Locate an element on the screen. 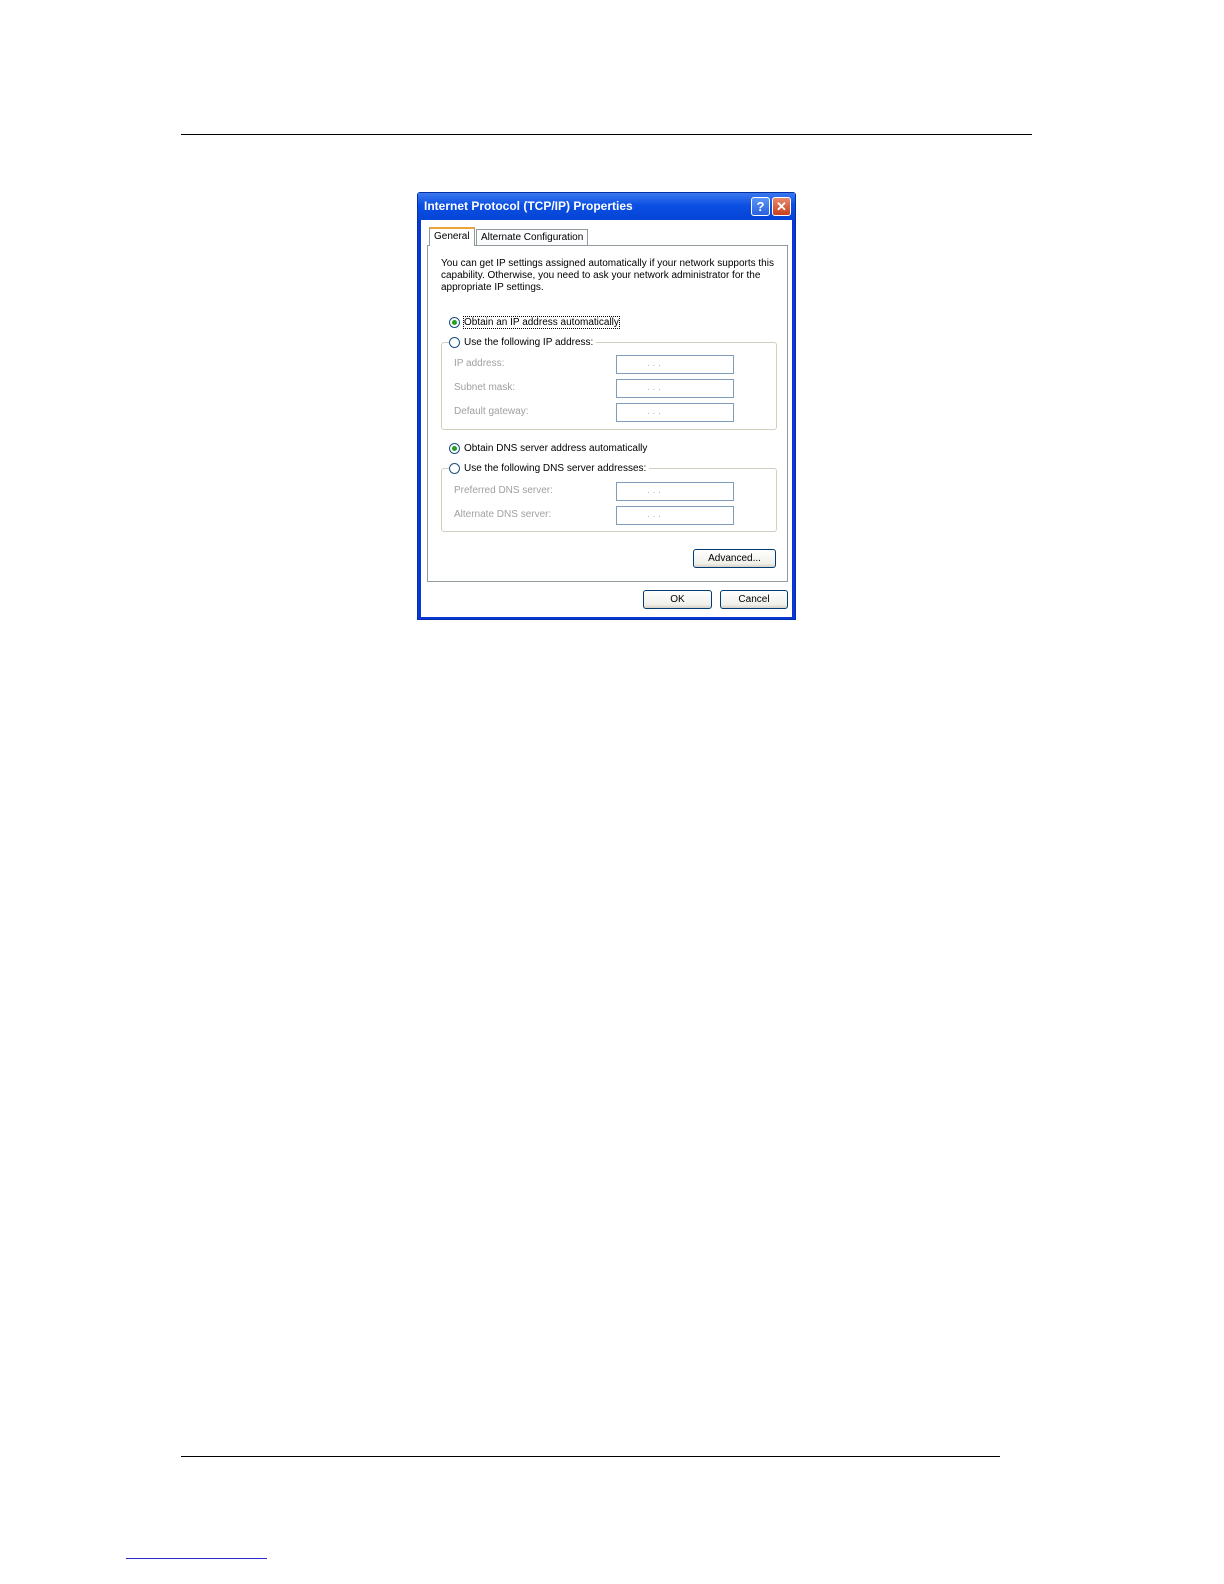 The height and width of the screenshot is (1584, 1224). page-footer-rule is located at coordinates (590, 1456).